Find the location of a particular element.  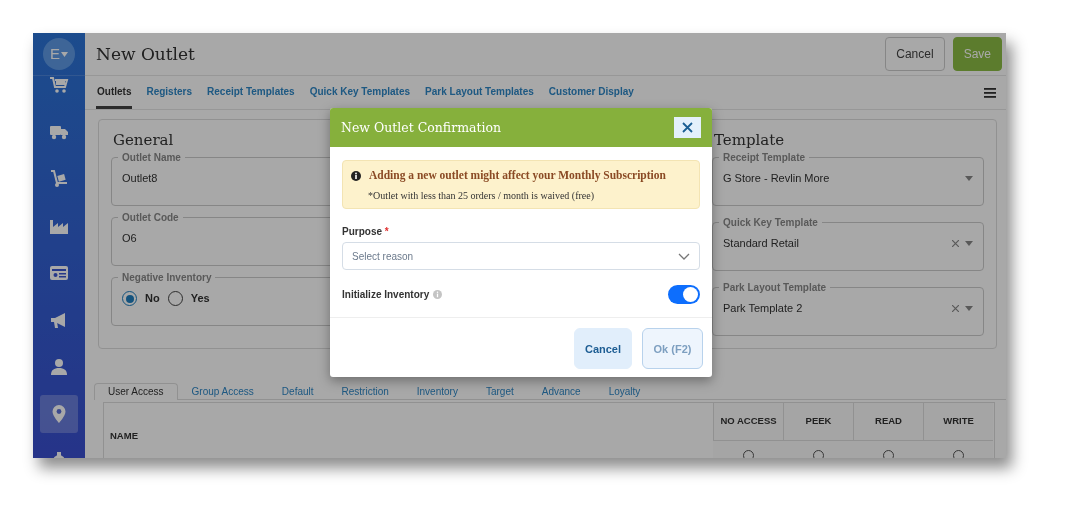

radio-label: No is located at coordinates (152, 299).